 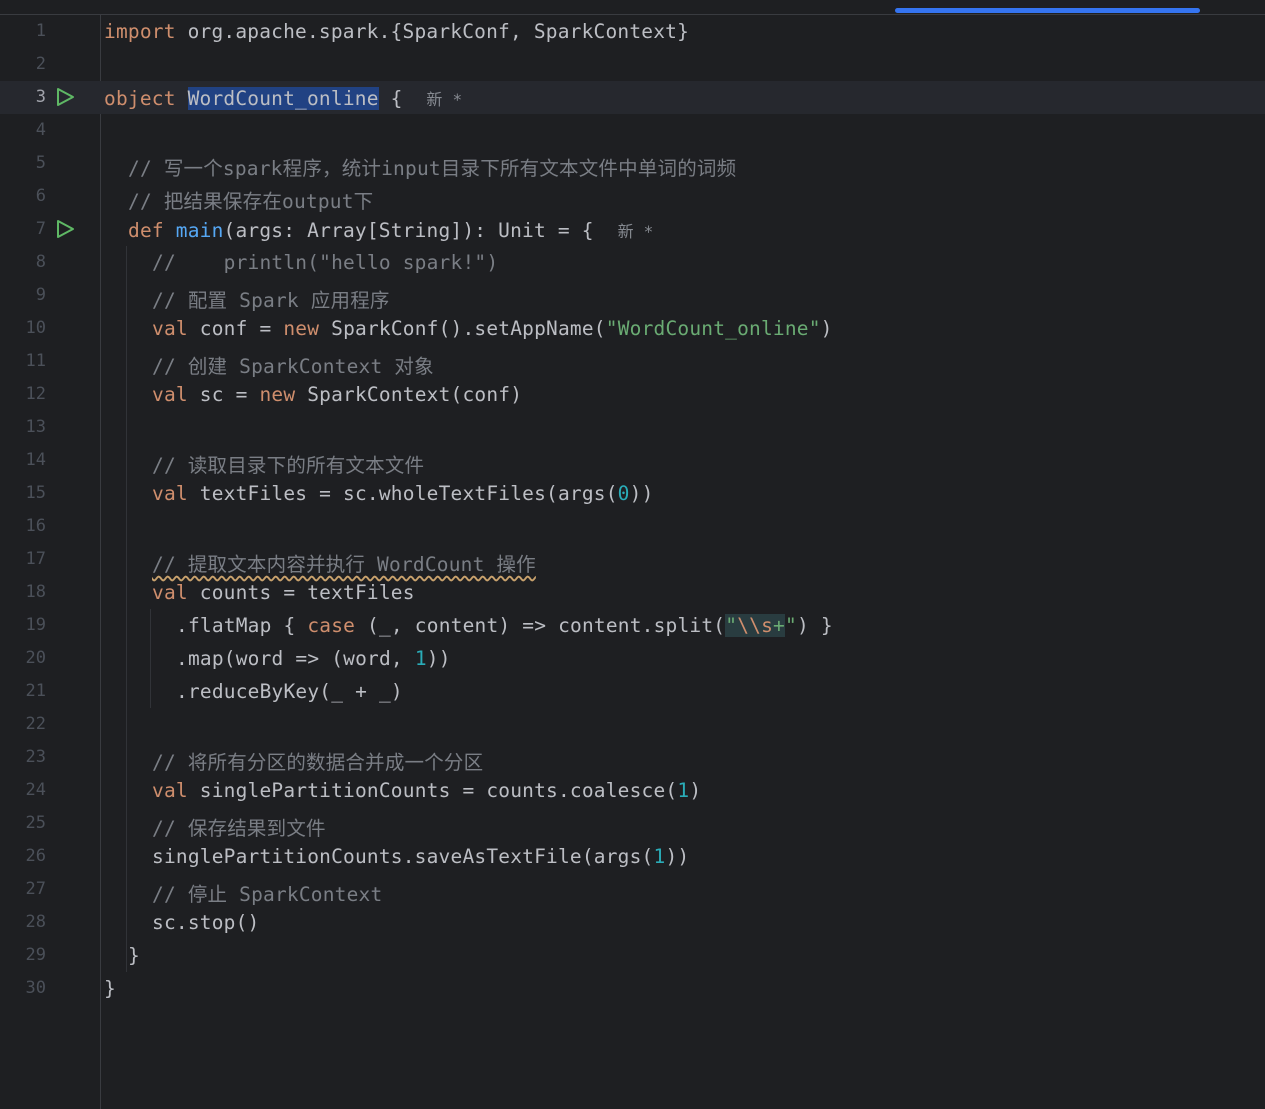 I want to click on code-line: 23 // 将所有分区的数据合并成一个分区, so click(x=632, y=757).